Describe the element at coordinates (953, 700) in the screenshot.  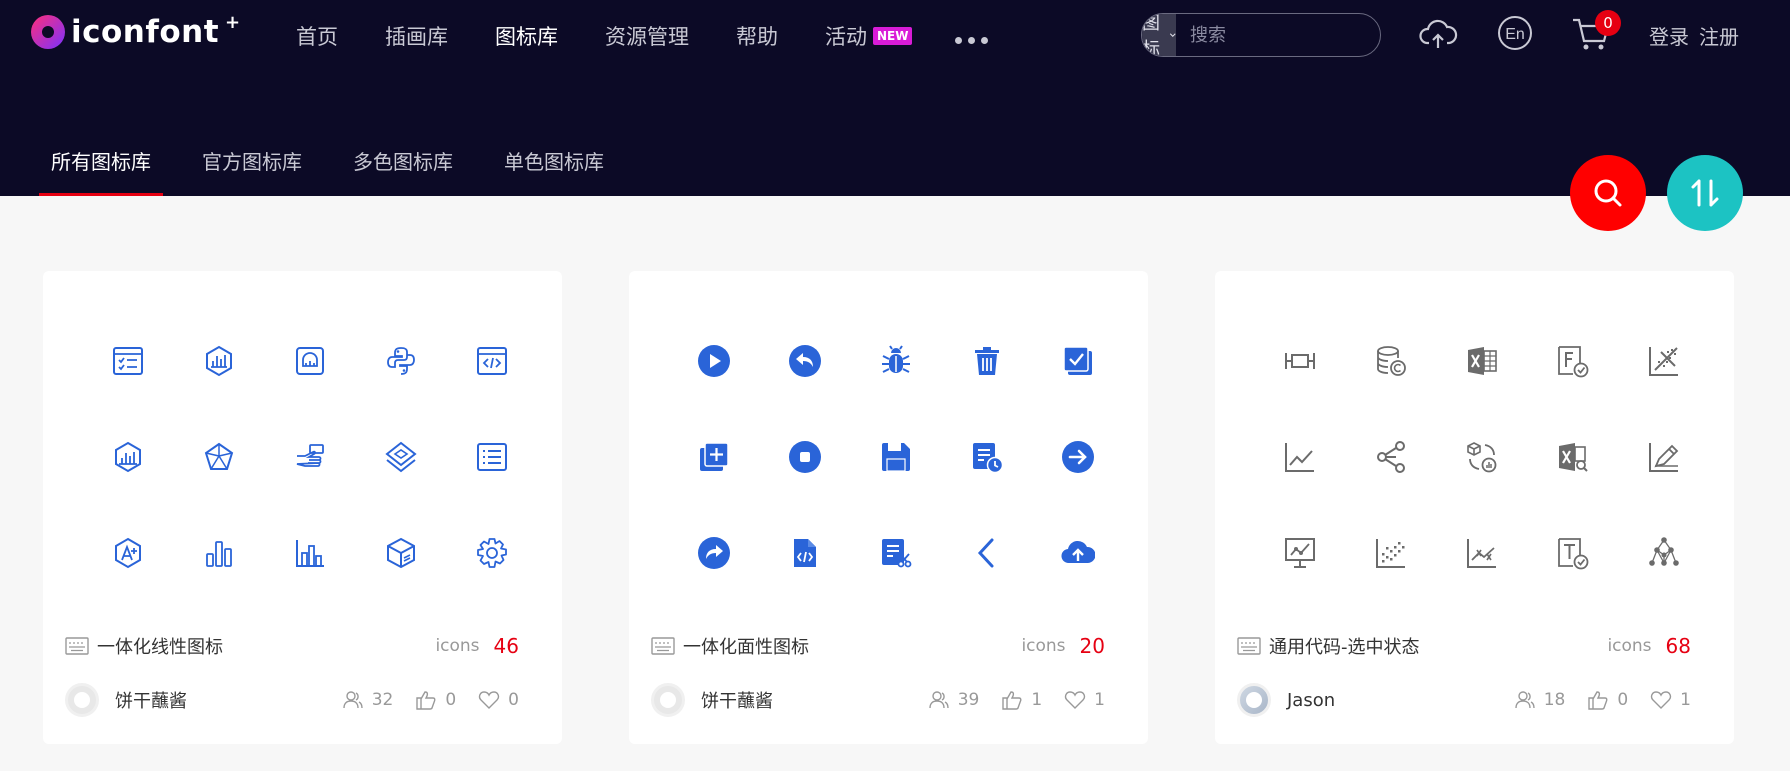
I see `followers-stat: 39` at that location.